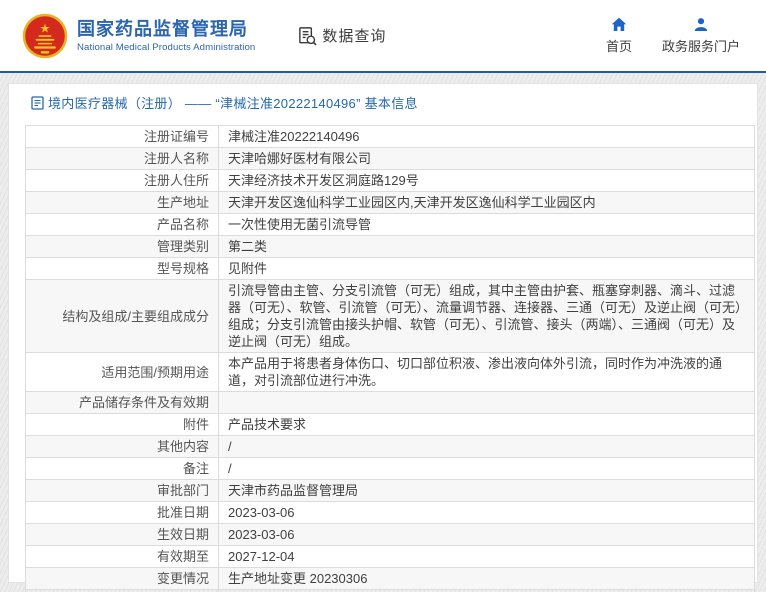  What do you see at coordinates (486, 268) in the screenshot?
I see `row-value: 见附件` at bounding box center [486, 268].